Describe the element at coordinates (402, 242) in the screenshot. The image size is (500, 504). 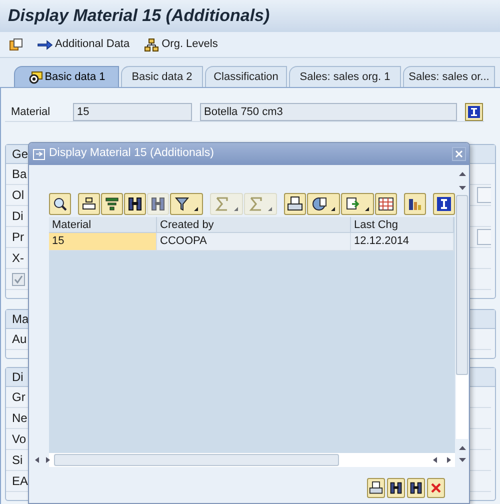
I see `table-cell: 12.12.2014` at that location.